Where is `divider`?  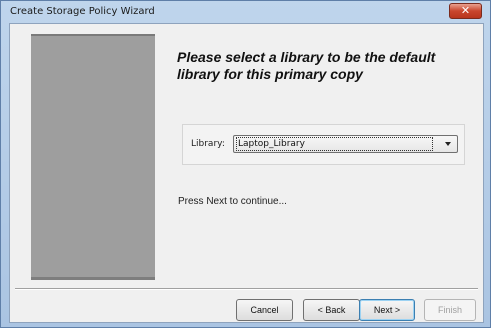
divider is located at coordinates (246, 289).